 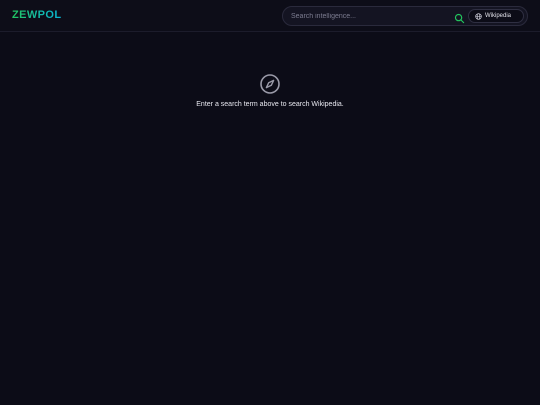 I want to click on globe-icon, so click(x=478, y=16).